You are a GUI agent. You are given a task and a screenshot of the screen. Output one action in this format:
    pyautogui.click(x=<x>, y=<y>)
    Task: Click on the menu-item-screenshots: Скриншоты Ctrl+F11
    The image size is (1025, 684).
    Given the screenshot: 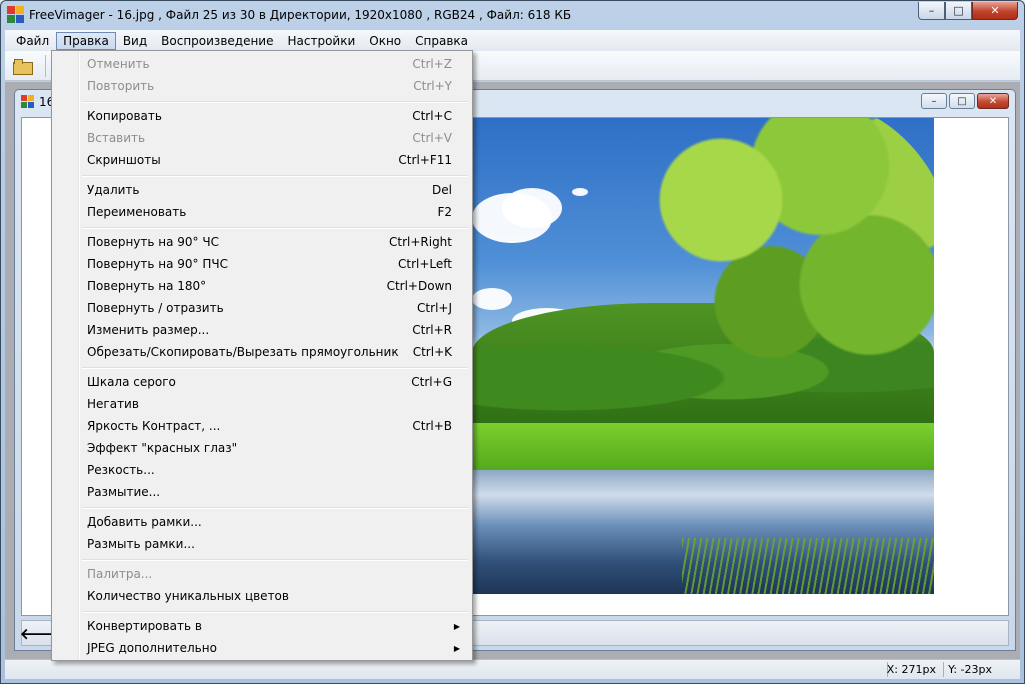 What is the action you would take?
    pyautogui.click(x=262, y=160)
    